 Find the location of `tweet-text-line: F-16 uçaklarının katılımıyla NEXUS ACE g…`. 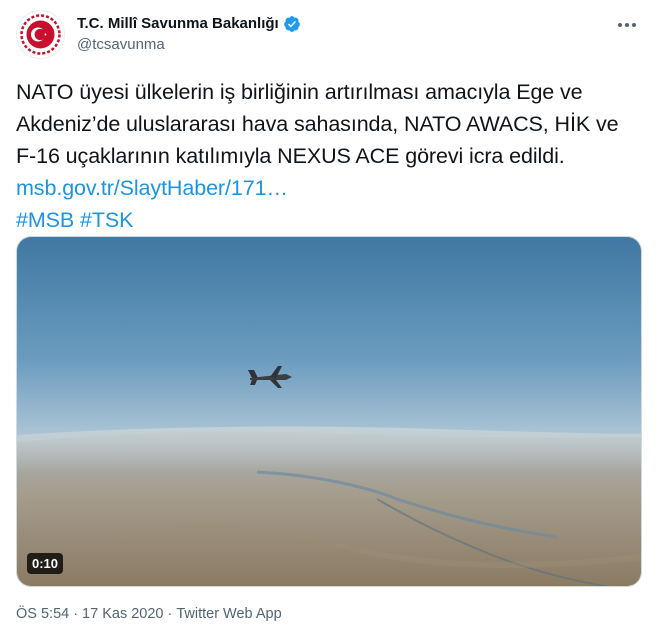

tweet-text-line: F-16 uçaklarının katılımıyla NEXUS ACE g… is located at coordinates (290, 156).